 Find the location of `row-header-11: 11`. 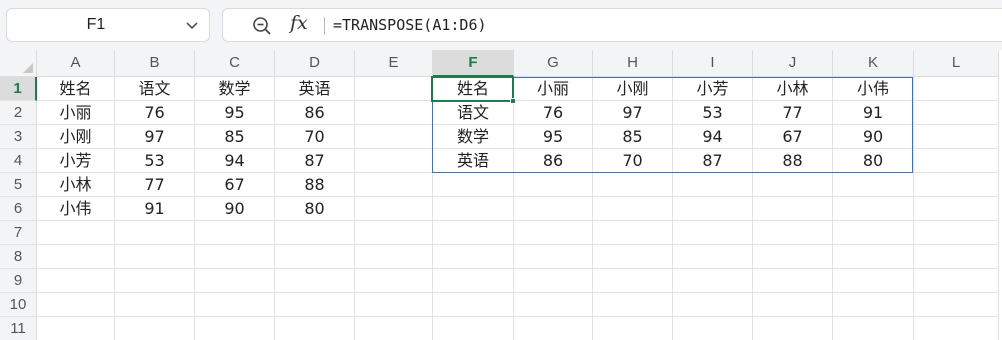

row-header-11: 11 is located at coordinates (18, 328).